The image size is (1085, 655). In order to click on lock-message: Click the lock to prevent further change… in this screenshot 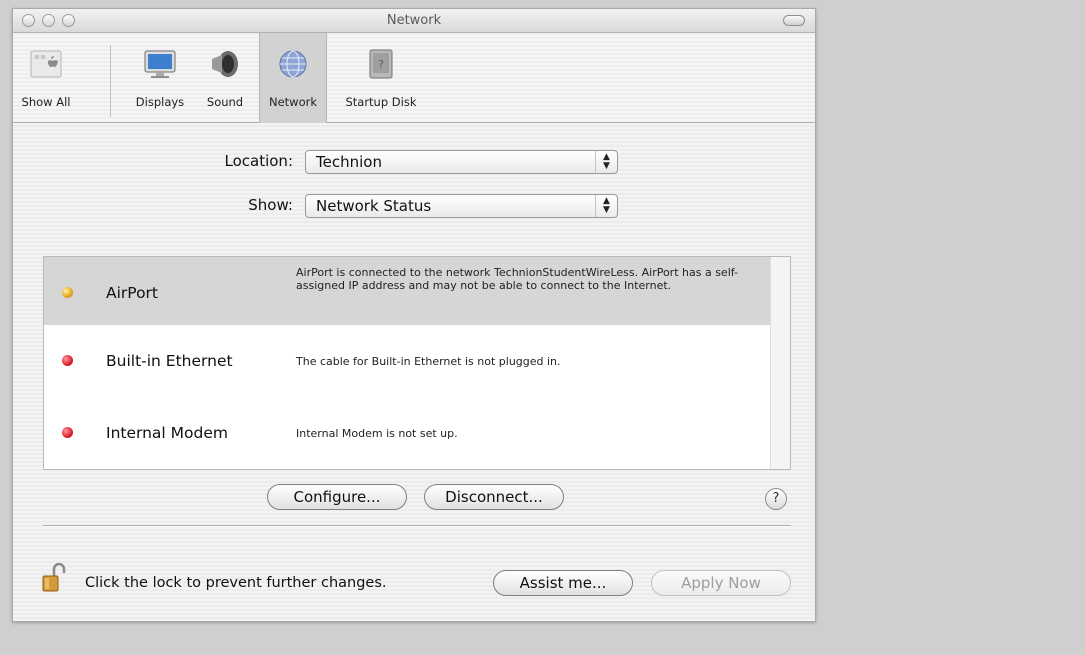, I will do `click(236, 583)`.